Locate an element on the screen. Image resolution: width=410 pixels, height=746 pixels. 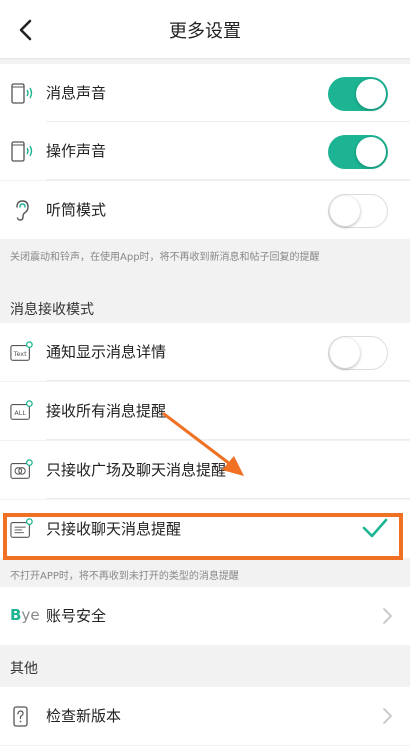
earpiece-mode-label: 听筒模式 is located at coordinates (76, 210).